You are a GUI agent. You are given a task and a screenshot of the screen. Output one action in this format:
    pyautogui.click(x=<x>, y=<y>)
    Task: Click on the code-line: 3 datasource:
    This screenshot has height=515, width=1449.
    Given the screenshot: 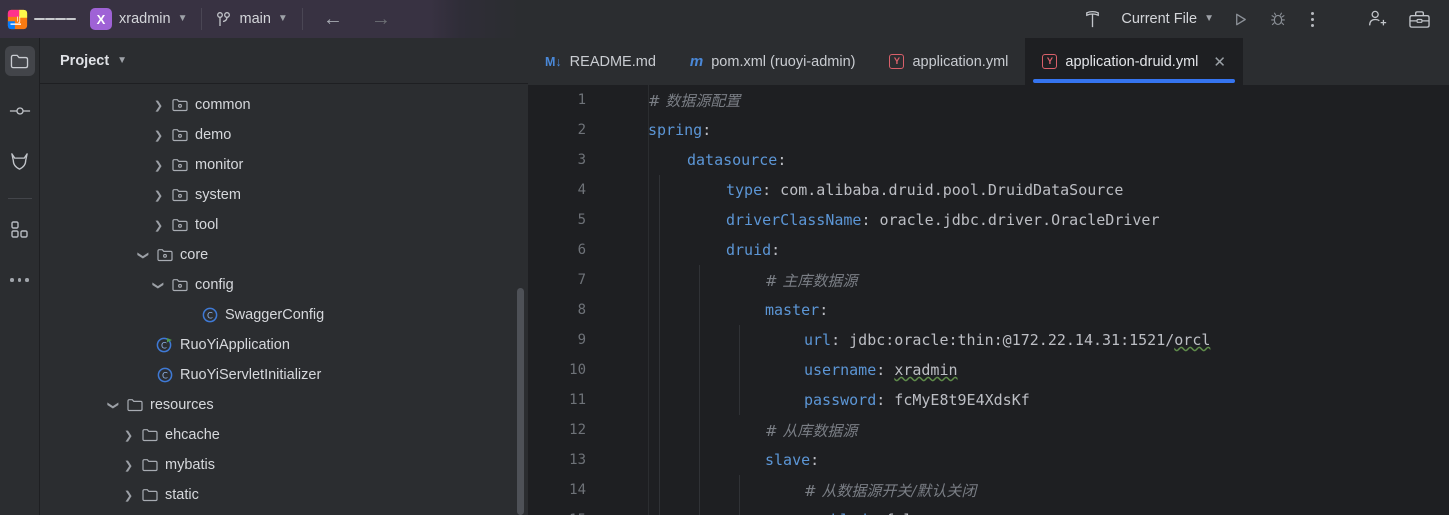 What is the action you would take?
    pyautogui.click(x=988, y=160)
    